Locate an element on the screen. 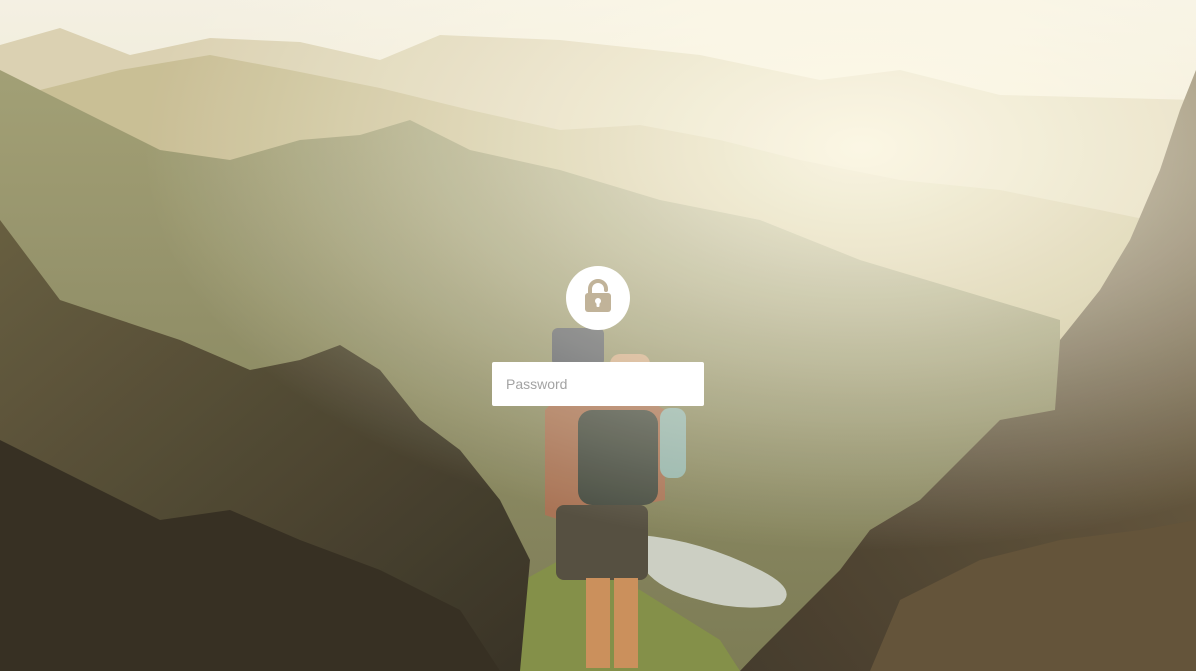 The height and width of the screenshot is (671, 1196). password-input is located at coordinates (598, 384).